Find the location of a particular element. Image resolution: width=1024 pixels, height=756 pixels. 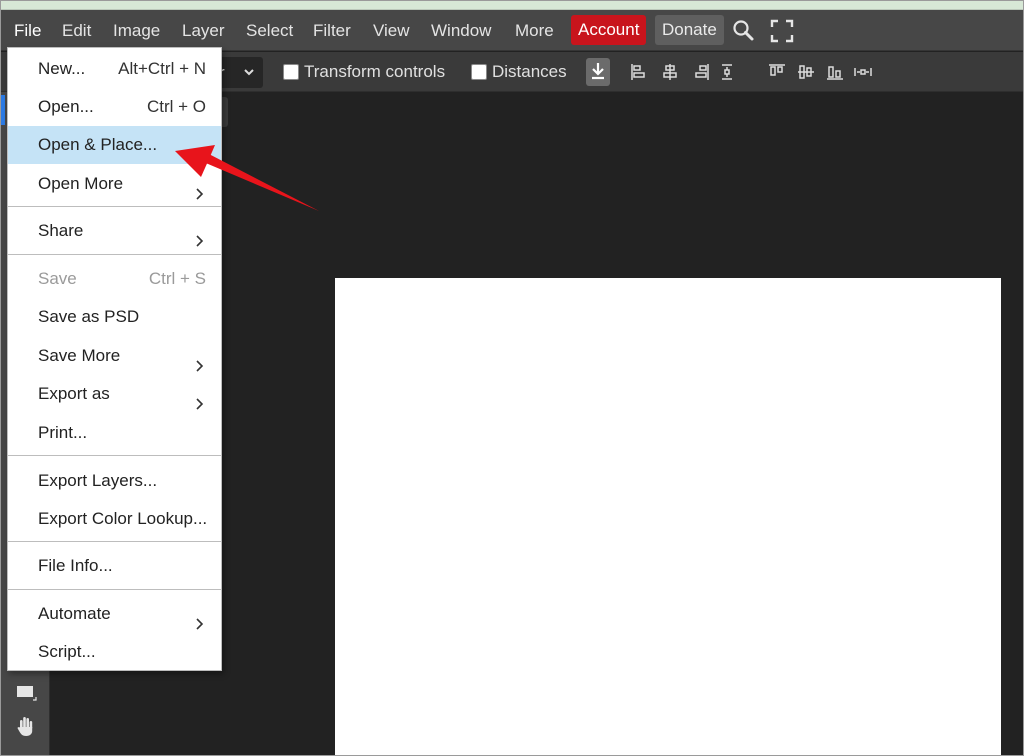

menu-layer: Layer is located at coordinates (203, 30).